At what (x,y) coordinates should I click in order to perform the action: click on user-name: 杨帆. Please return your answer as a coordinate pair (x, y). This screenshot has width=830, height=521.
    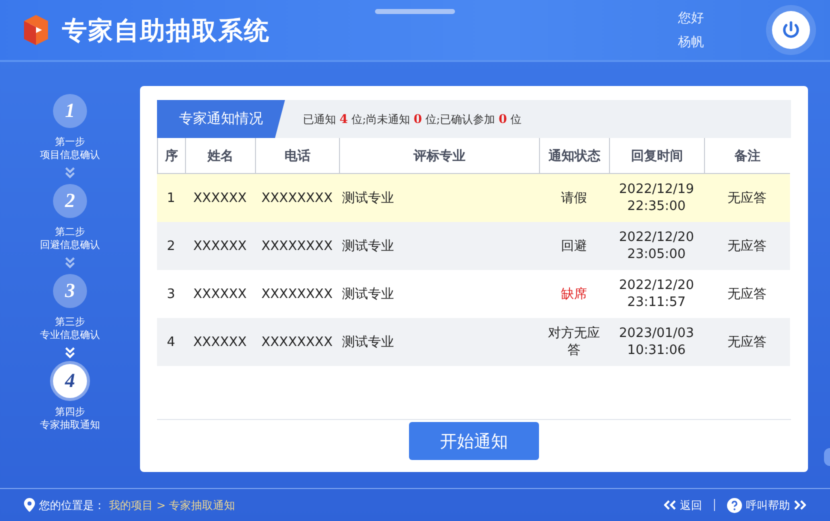
    Looking at the image, I should click on (691, 42).